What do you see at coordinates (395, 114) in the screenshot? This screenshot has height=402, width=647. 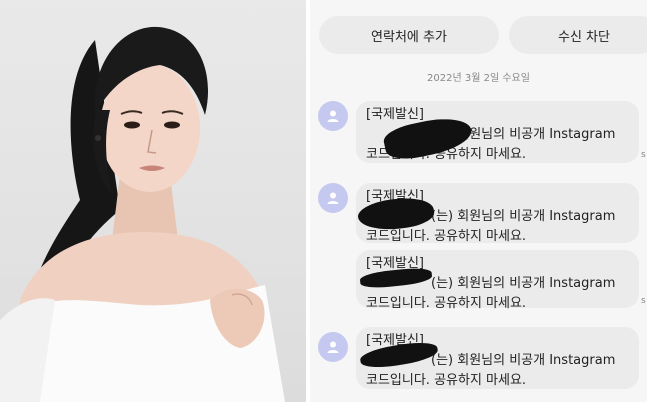 I see `message-tag: [국제발신]` at bounding box center [395, 114].